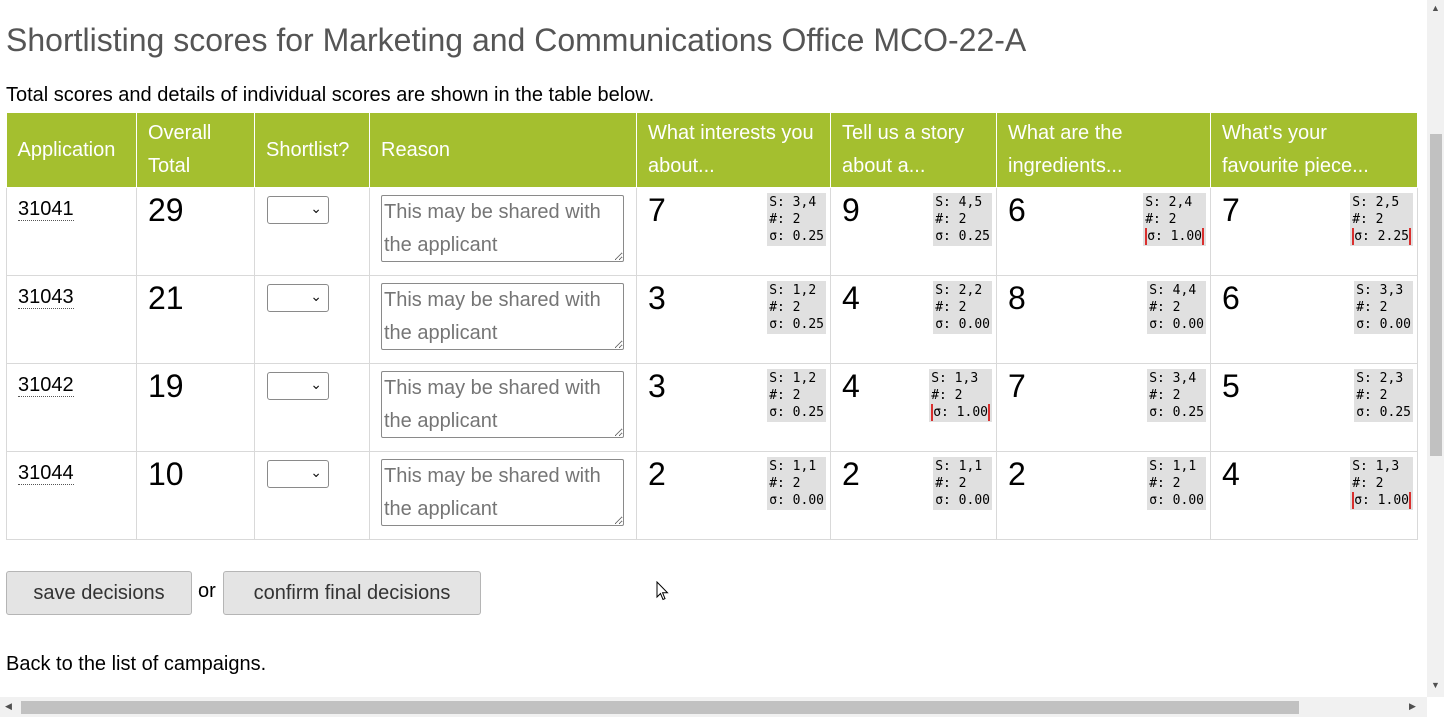 Image resolution: width=1444 pixels, height=717 pixels. What do you see at coordinates (166, 210) in the screenshot?
I see `overall-total-value: 29` at bounding box center [166, 210].